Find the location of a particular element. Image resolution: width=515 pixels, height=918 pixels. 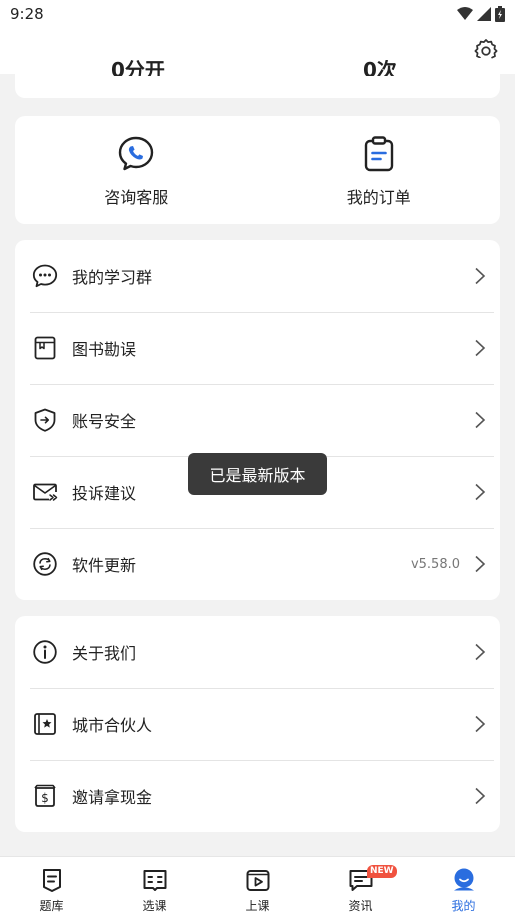

shield-icon is located at coordinates (45, 420).